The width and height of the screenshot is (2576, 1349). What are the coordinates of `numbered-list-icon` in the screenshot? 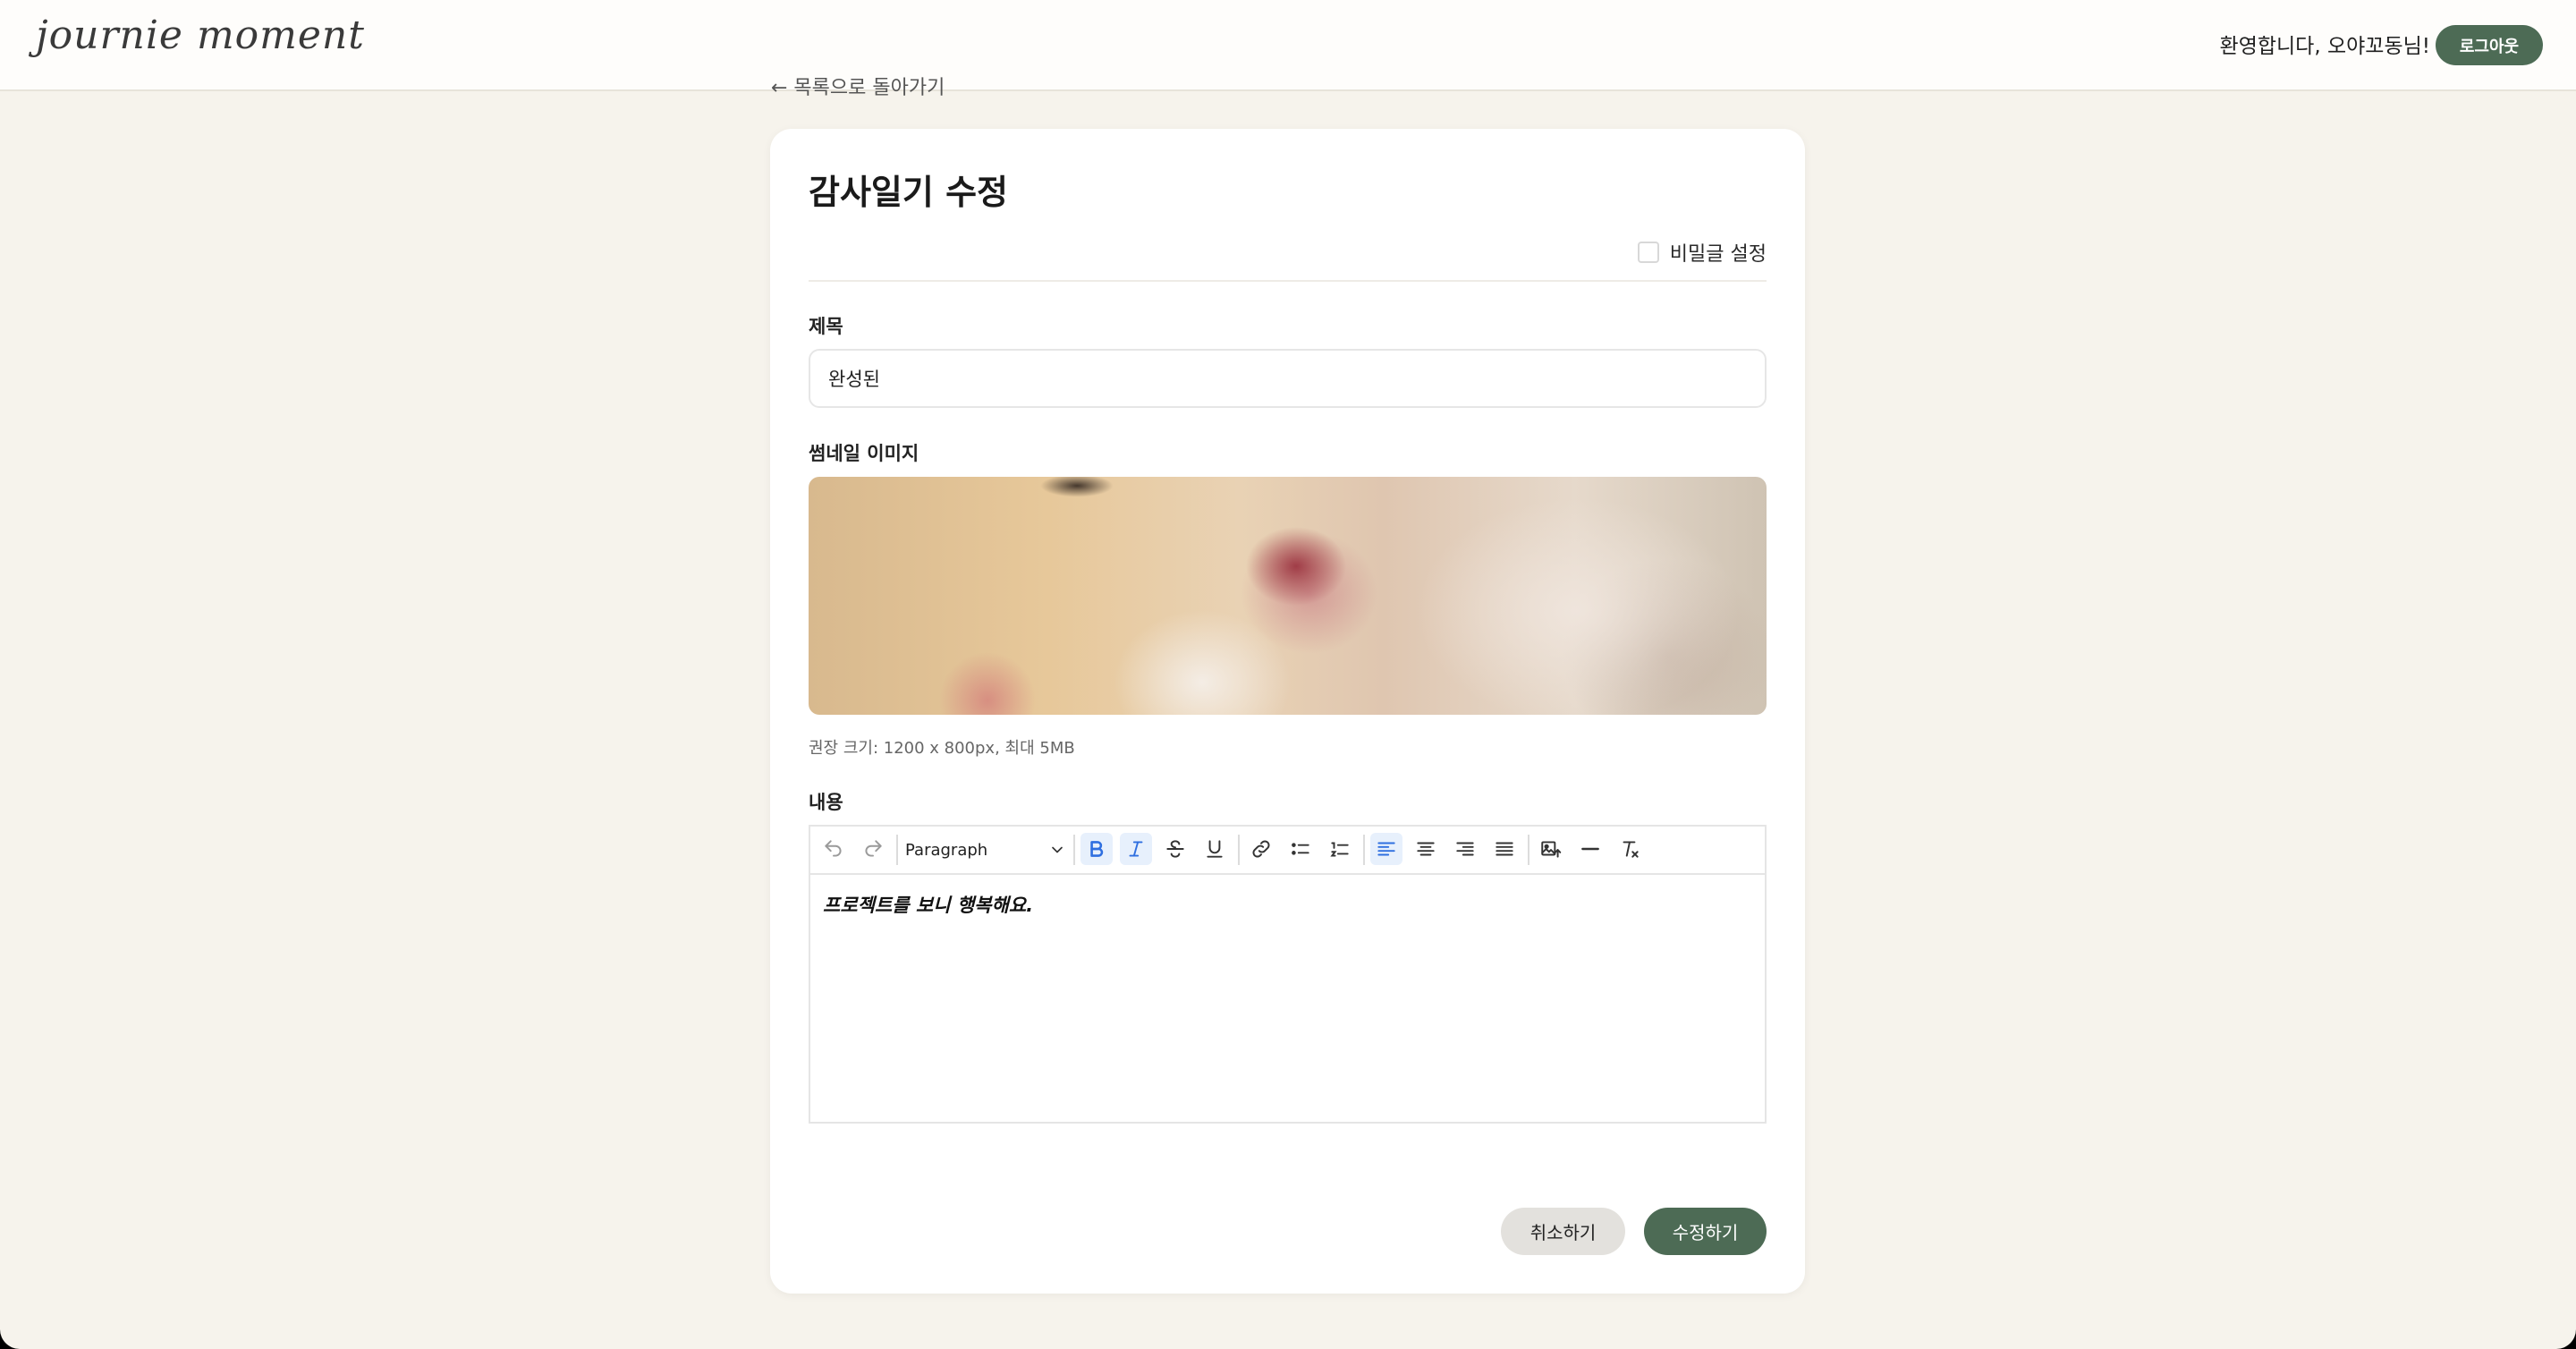 It's located at (1340, 849).